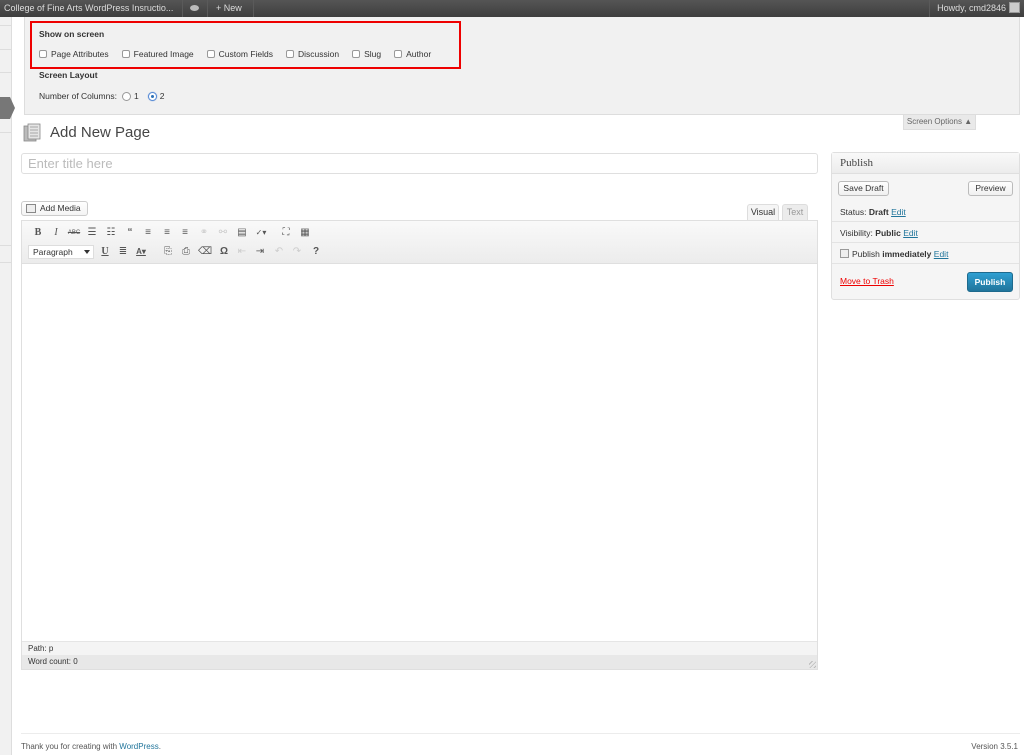  What do you see at coordinates (878, 212) in the screenshot?
I see `status-value: Draft` at bounding box center [878, 212].